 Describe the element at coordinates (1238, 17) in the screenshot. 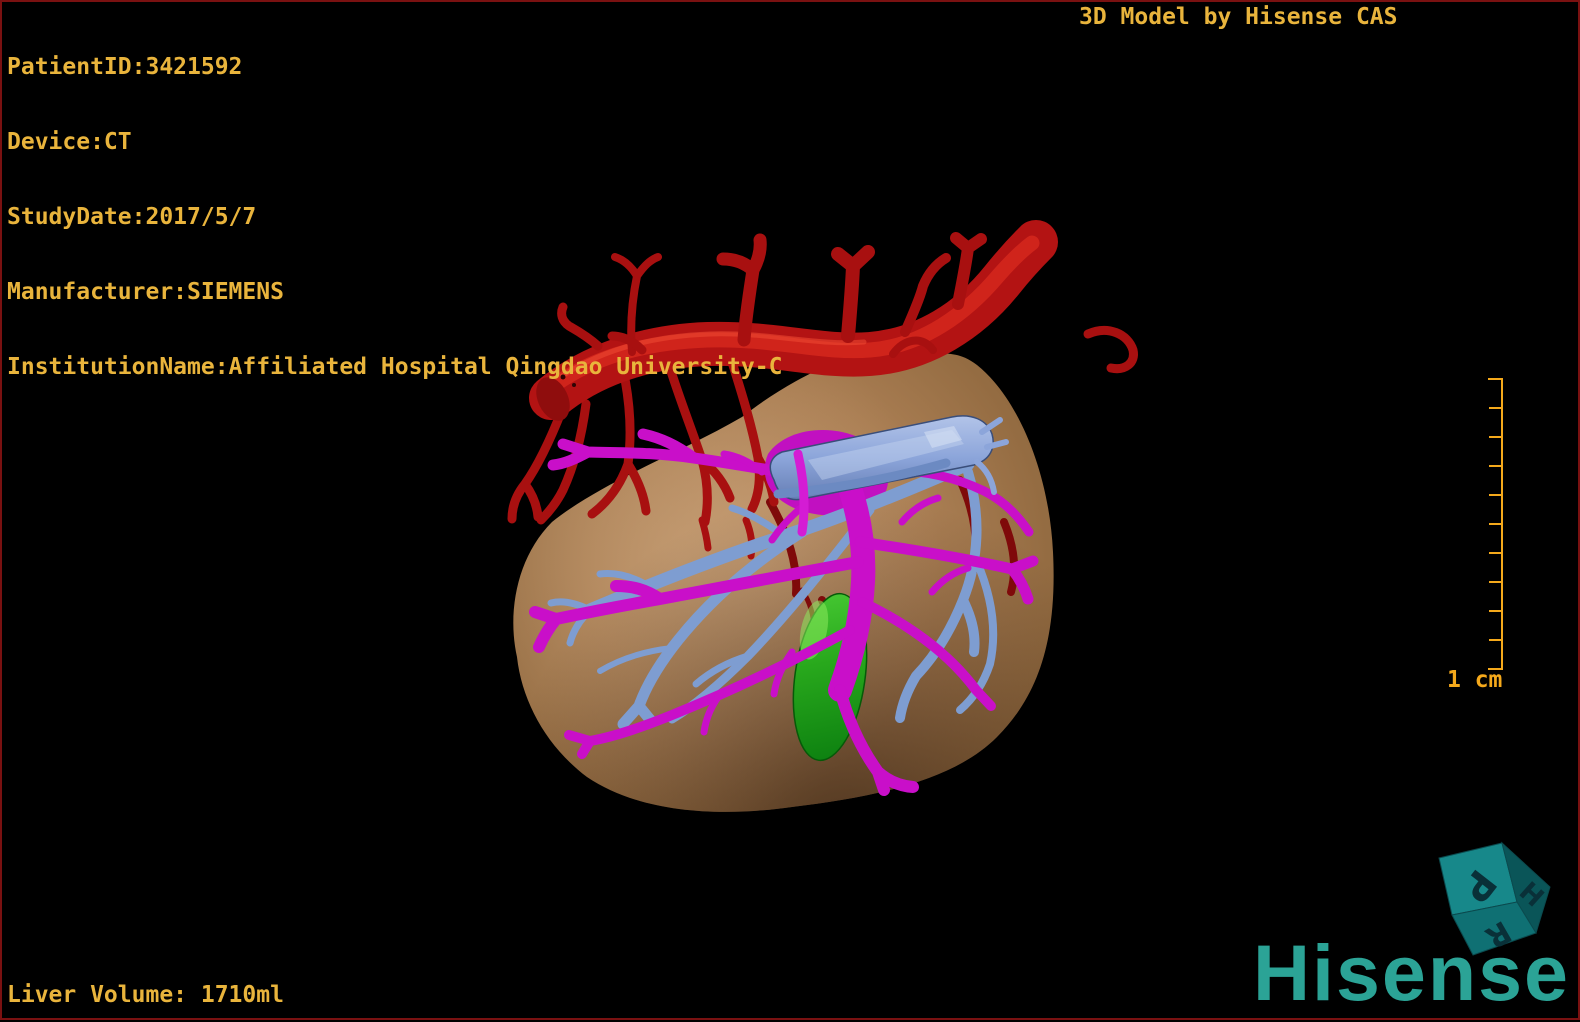

I see `watermark-title: 3D Model by Hisense CAS` at that location.